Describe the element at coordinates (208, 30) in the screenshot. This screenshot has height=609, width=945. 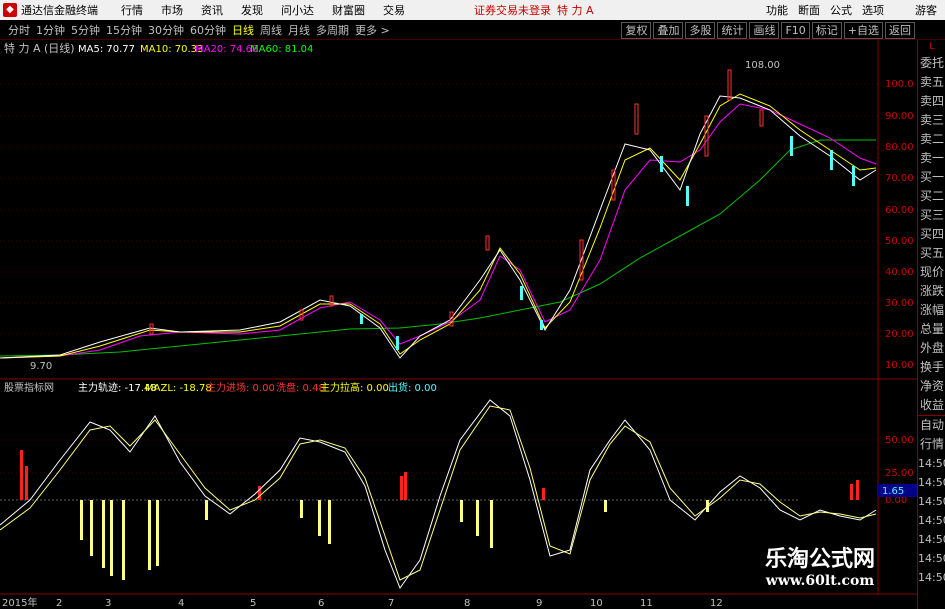
I see `period-60min: 60分钟` at that location.